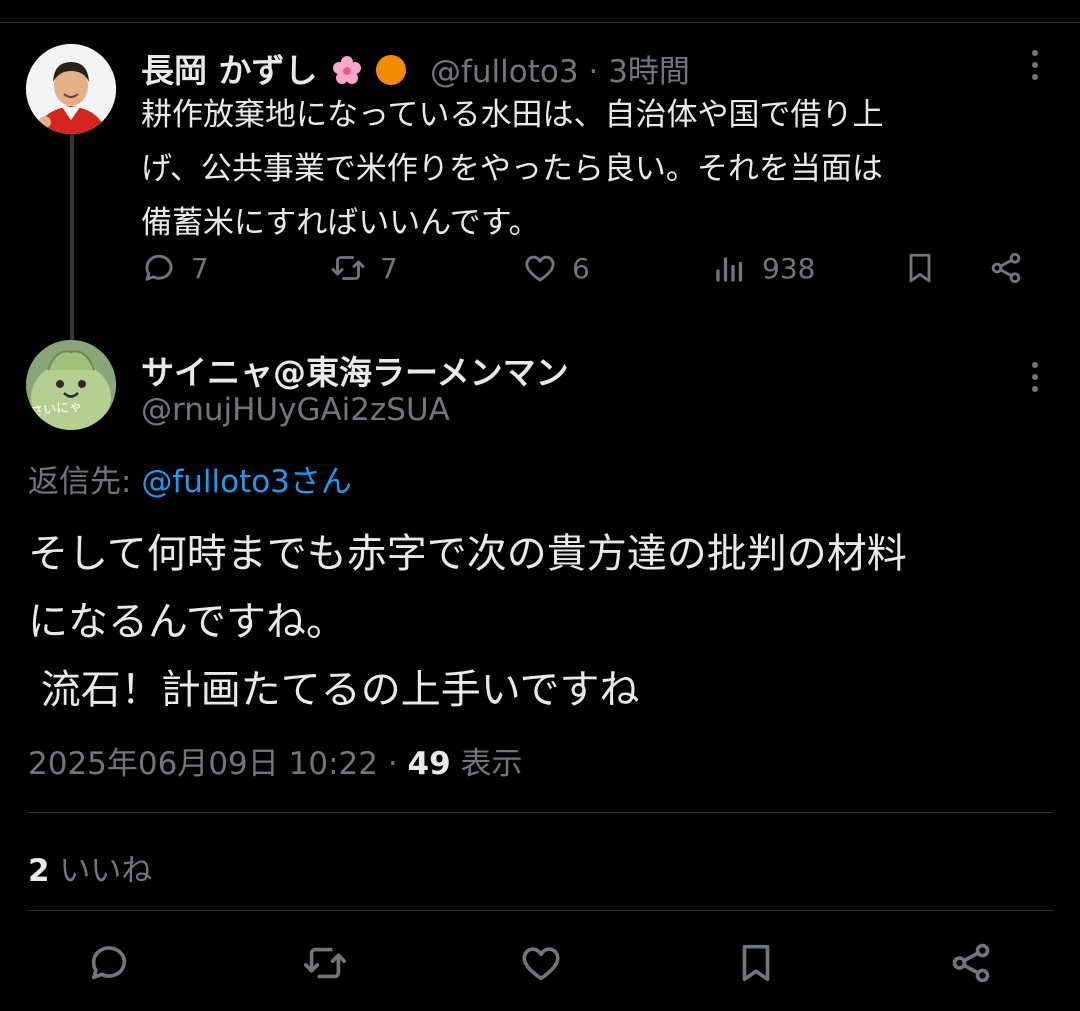 The image size is (1080, 1011). Describe the element at coordinates (200, 268) in the screenshot. I see `reply-count: 7` at that location.